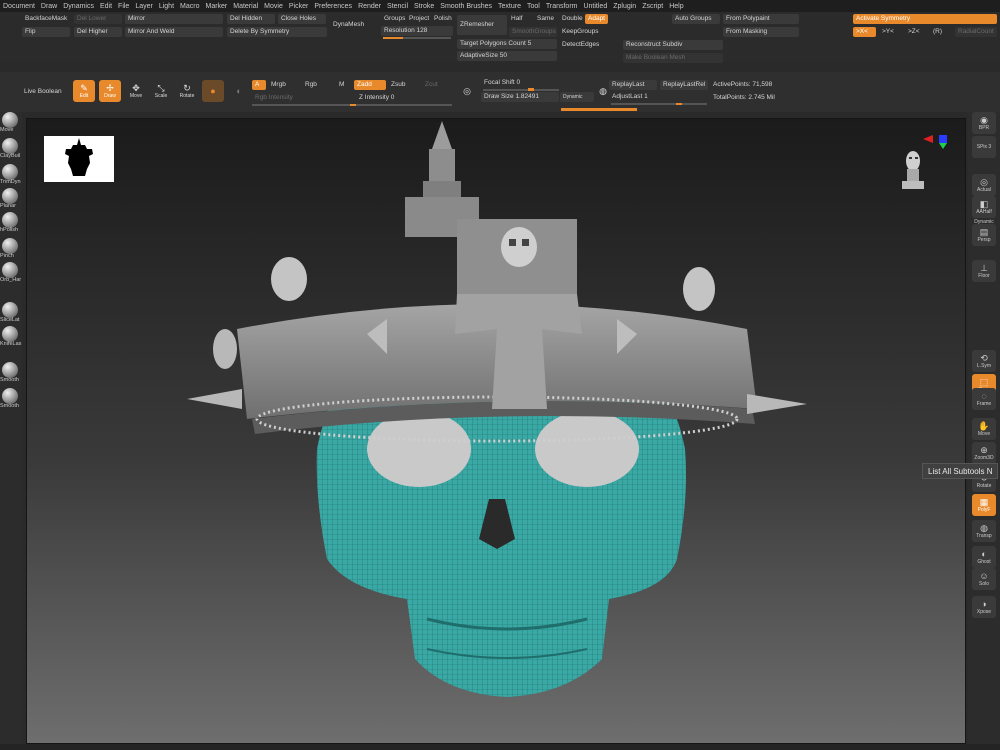 The width and height of the screenshot is (1000, 750). I want to click on double-button: Double, so click(572, 19).